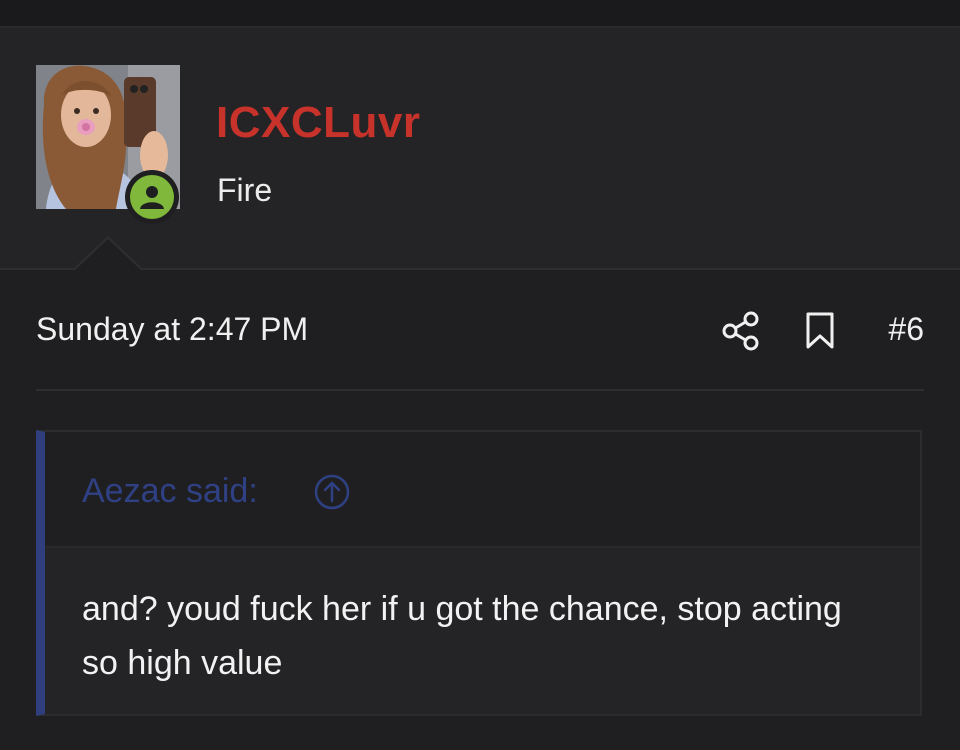  I want to click on share-icon, so click(741, 333).